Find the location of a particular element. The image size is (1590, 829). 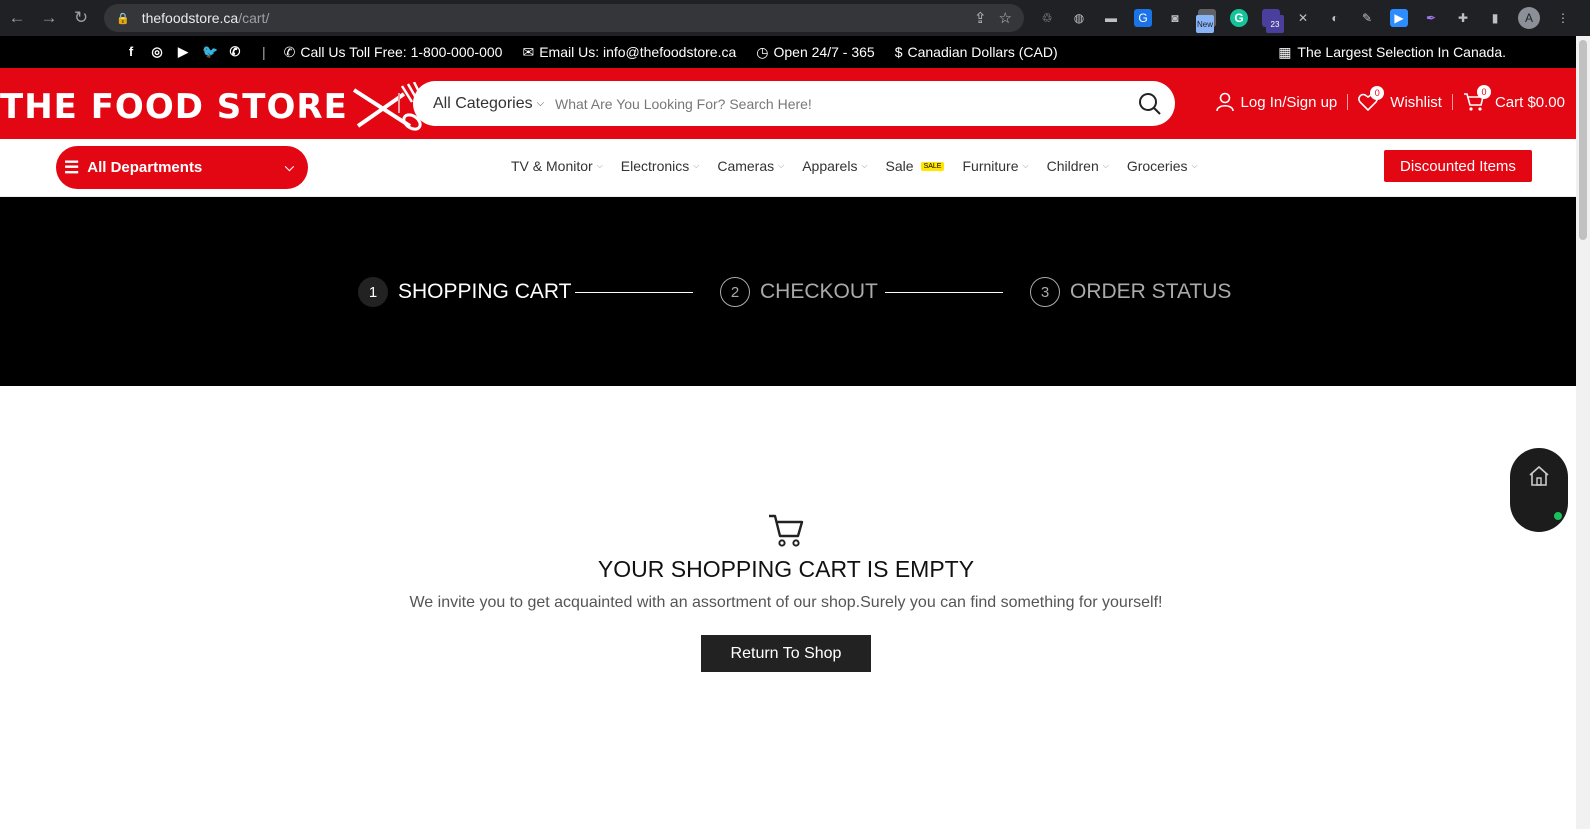

header-links: Log In/Sign up 0 Wishlist 0 Cart $0.00 is located at coordinates (1390, 98).